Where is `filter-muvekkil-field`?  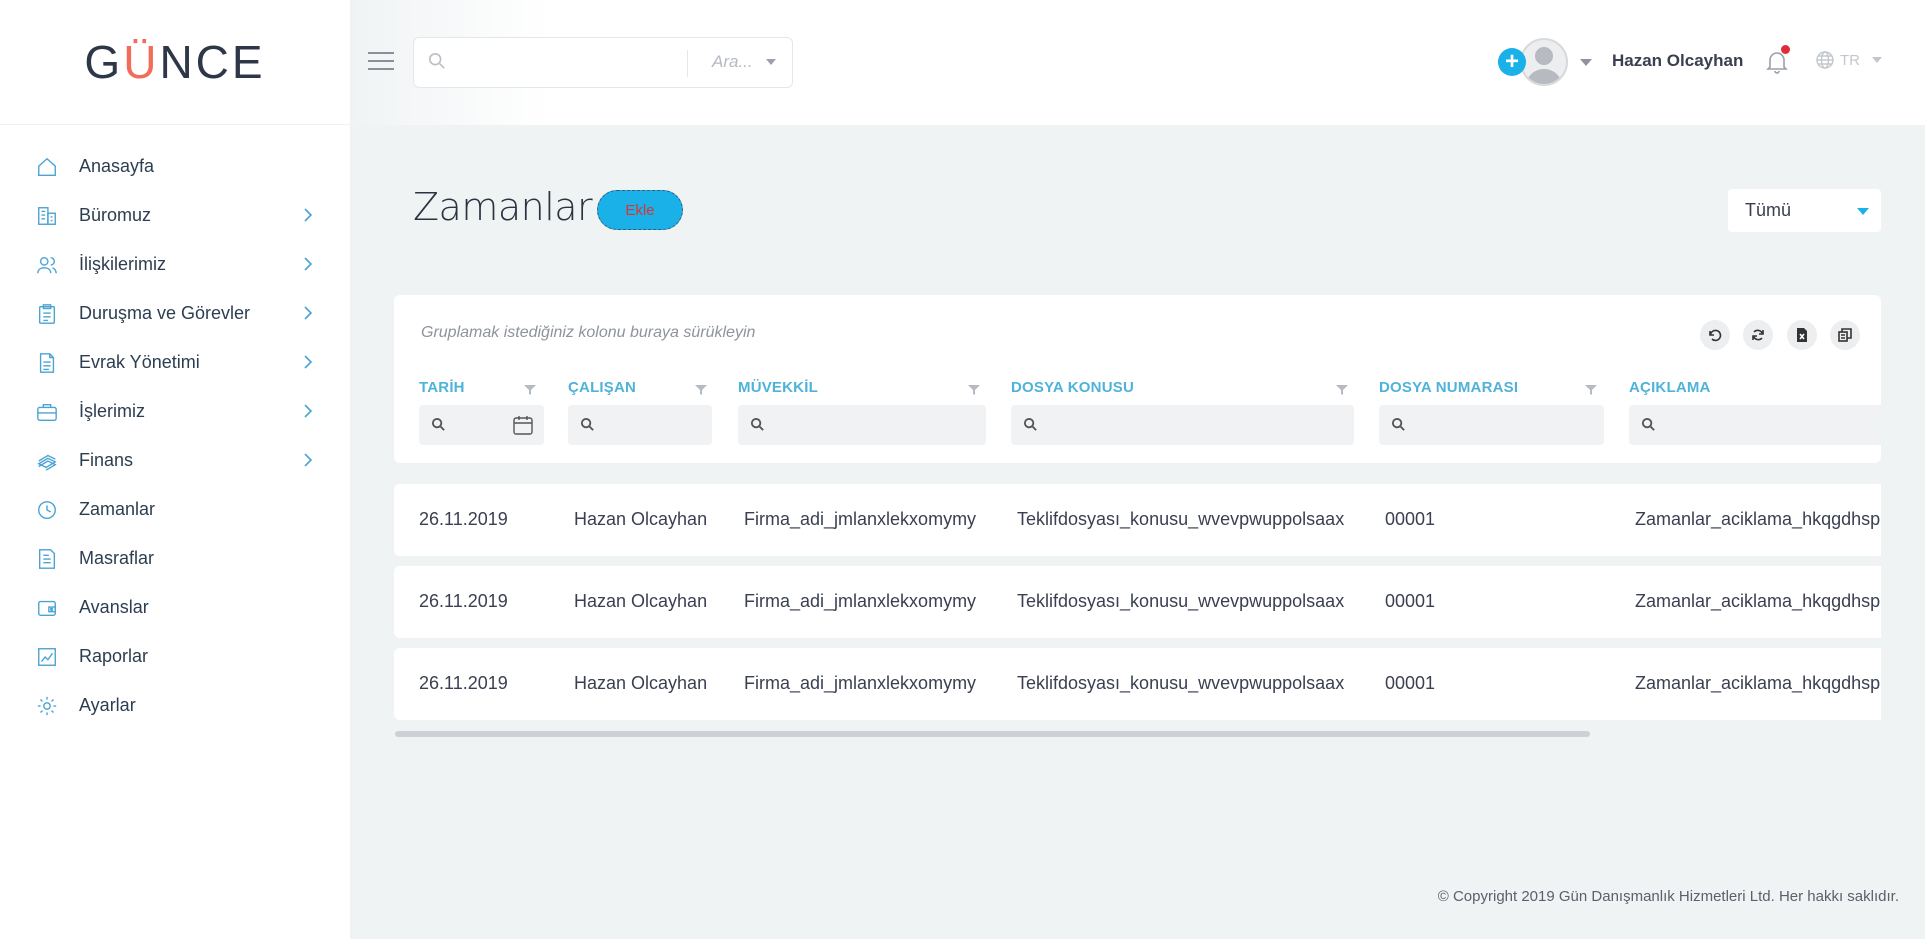
filter-muvekkil-field is located at coordinates (874, 425).